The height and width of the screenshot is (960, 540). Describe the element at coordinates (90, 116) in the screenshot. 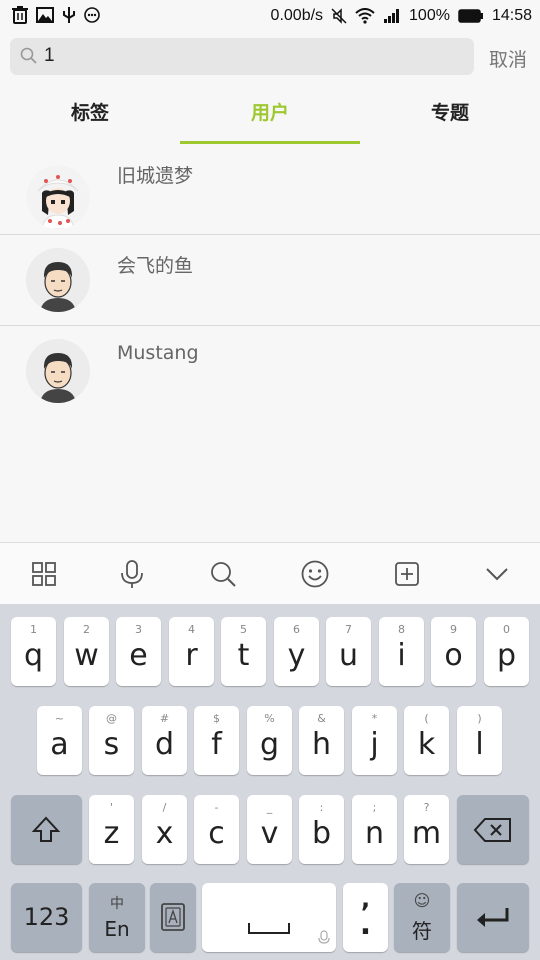

I see `tab-tags: 标签` at that location.